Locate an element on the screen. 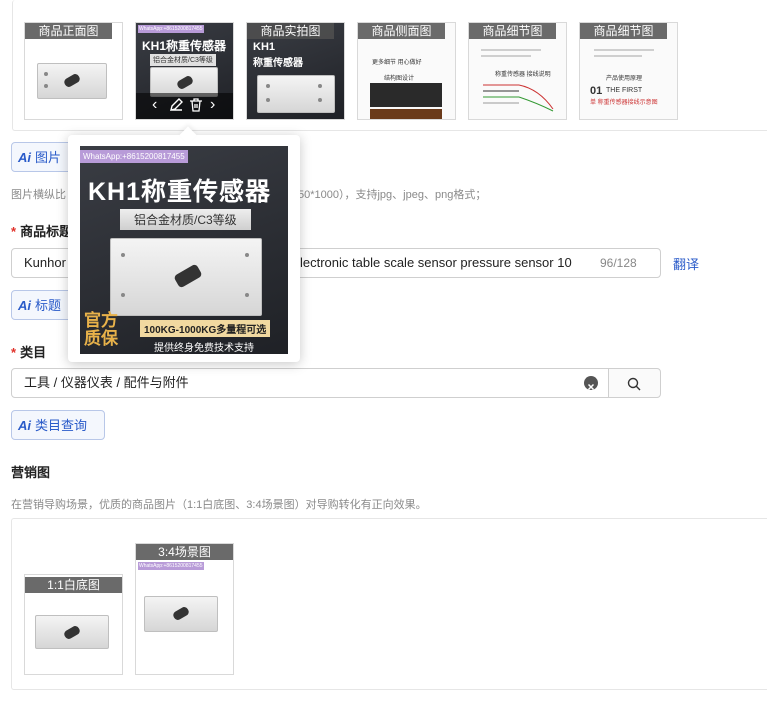 This screenshot has height=707, width=767. ai-category-button-label: 类目查询 is located at coordinates (61, 425).